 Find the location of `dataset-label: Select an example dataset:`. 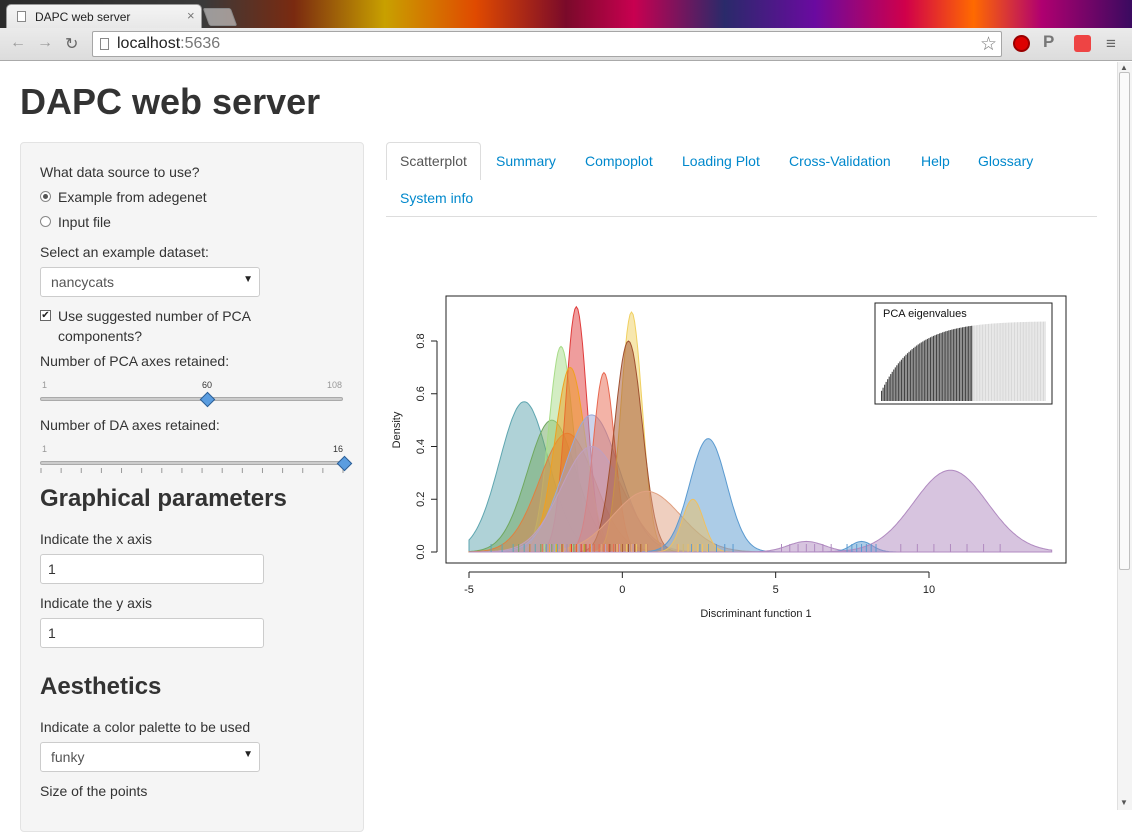

dataset-label: Select an example dataset: is located at coordinates (124, 252).